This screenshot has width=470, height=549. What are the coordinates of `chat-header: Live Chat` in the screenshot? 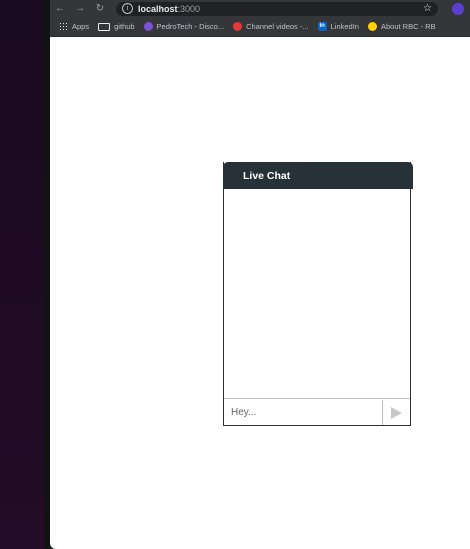 It's located at (318, 175).